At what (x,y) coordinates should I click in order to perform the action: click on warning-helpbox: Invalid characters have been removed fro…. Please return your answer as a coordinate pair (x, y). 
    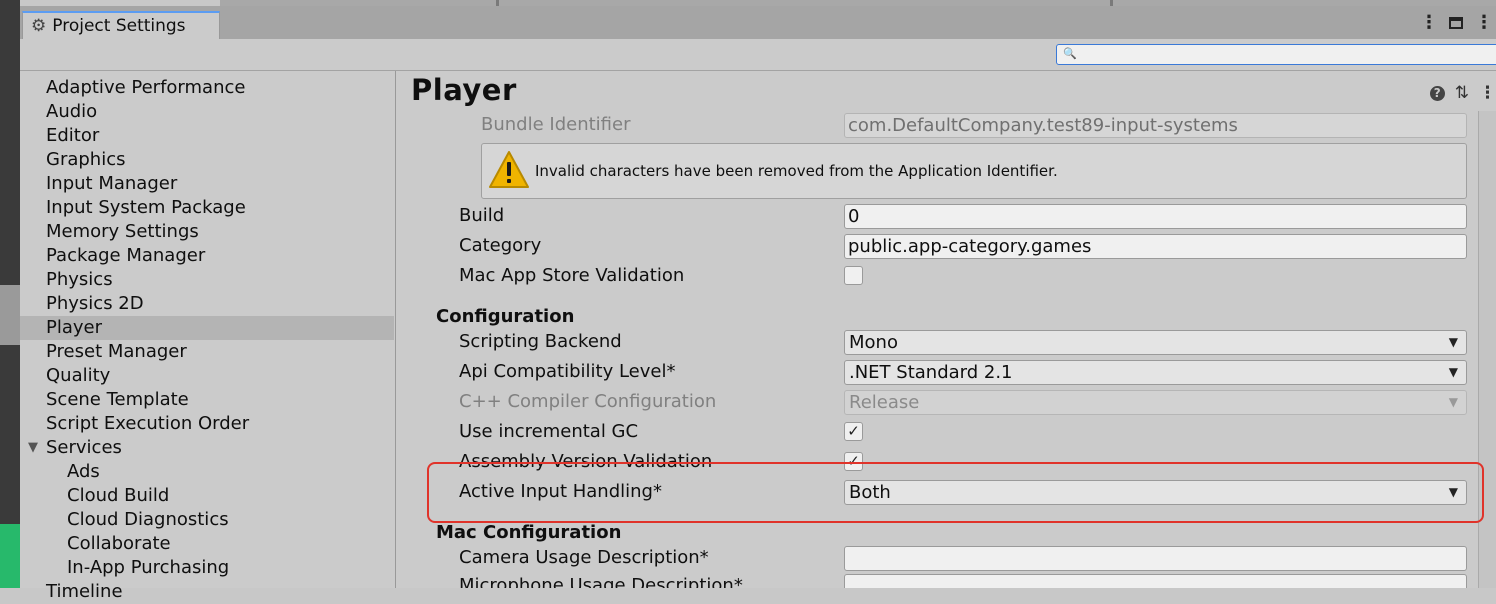
    Looking at the image, I should click on (974, 171).